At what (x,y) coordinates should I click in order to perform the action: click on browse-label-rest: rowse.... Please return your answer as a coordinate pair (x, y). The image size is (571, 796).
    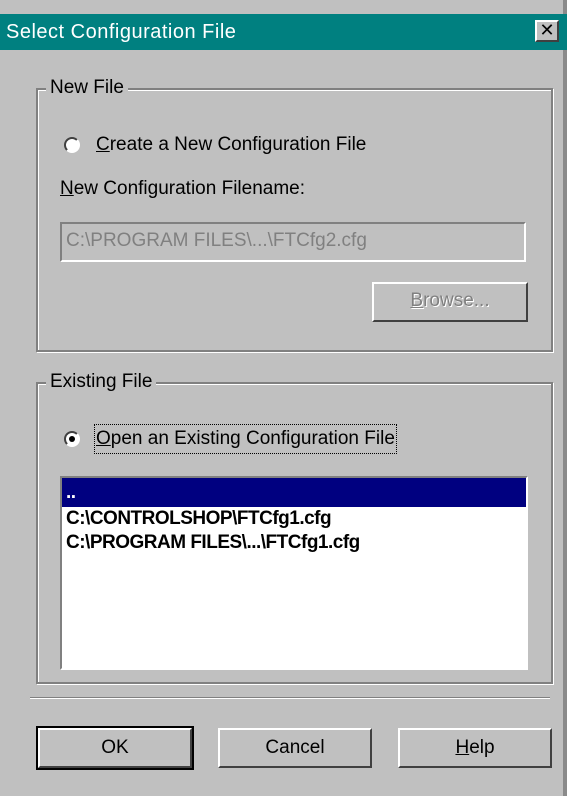
    Looking at the image, I should click on (456, 300).